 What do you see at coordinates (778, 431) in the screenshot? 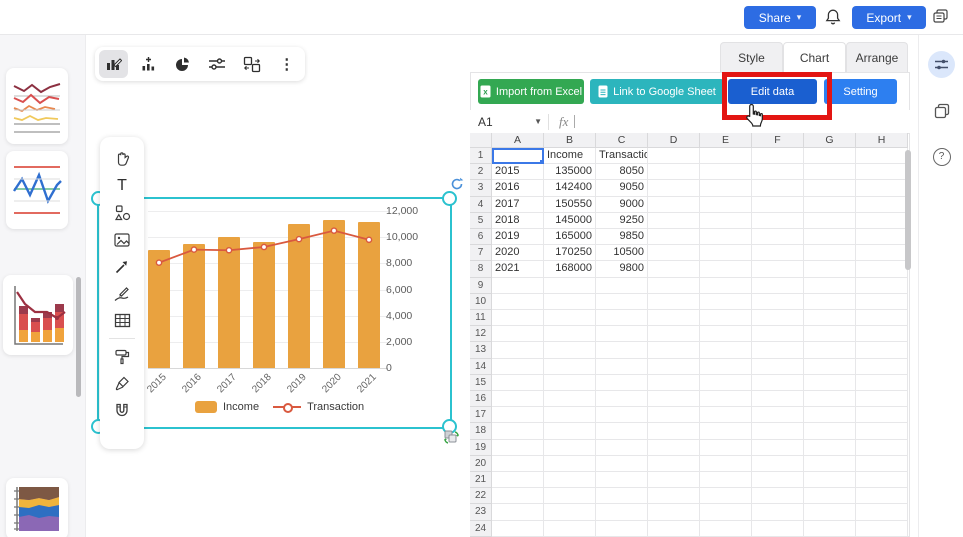
I see `cell-F18` at bounding box center [778, 431].